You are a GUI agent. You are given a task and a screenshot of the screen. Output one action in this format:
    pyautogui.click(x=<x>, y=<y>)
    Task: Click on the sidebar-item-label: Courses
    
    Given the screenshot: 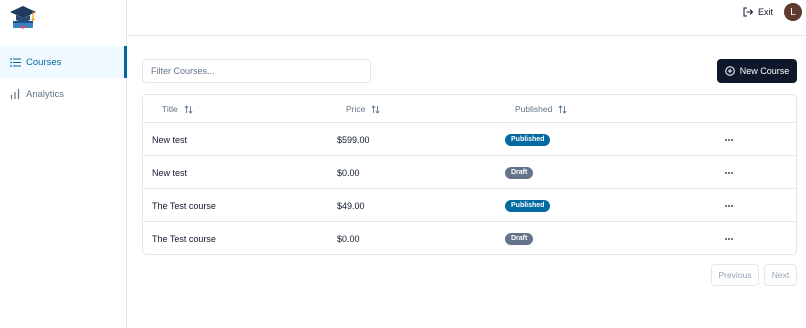 What is the action you would take?
    pyautogui.click(x=44, y=62)
    